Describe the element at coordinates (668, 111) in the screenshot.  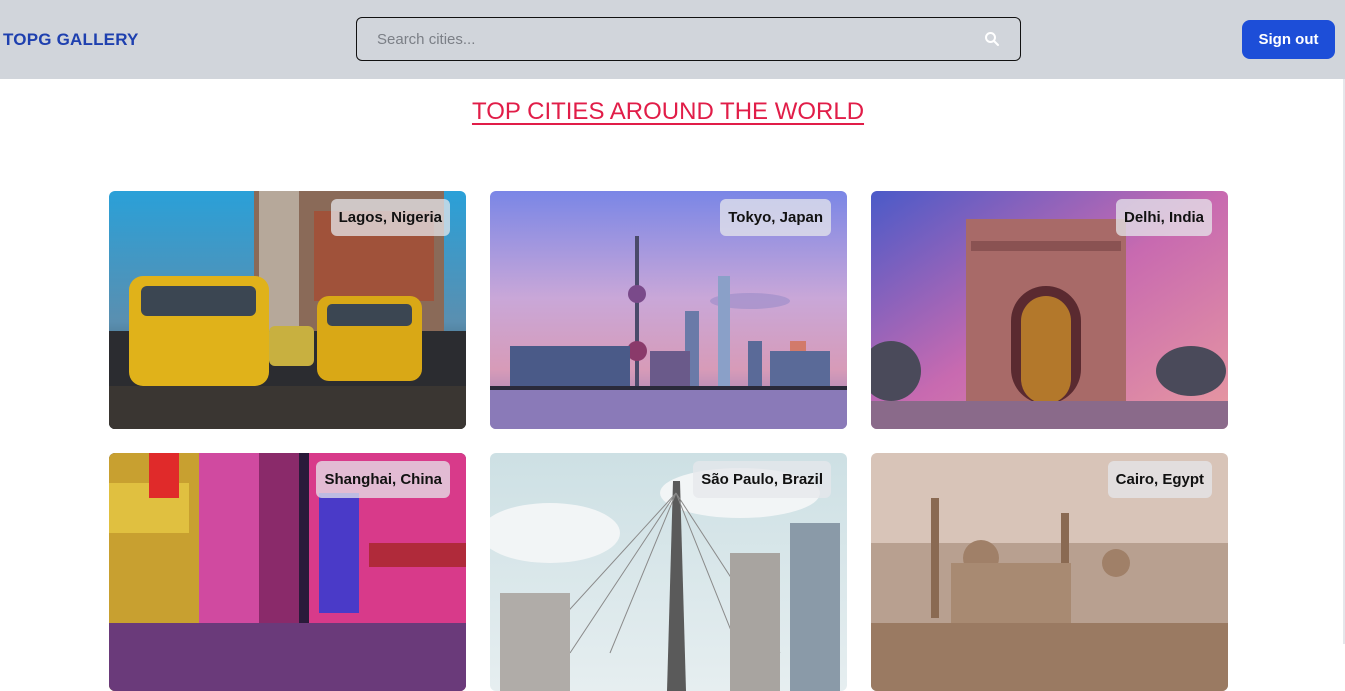
I see `page-title: TOP CITIES AROUND THE WORLD` at that location.